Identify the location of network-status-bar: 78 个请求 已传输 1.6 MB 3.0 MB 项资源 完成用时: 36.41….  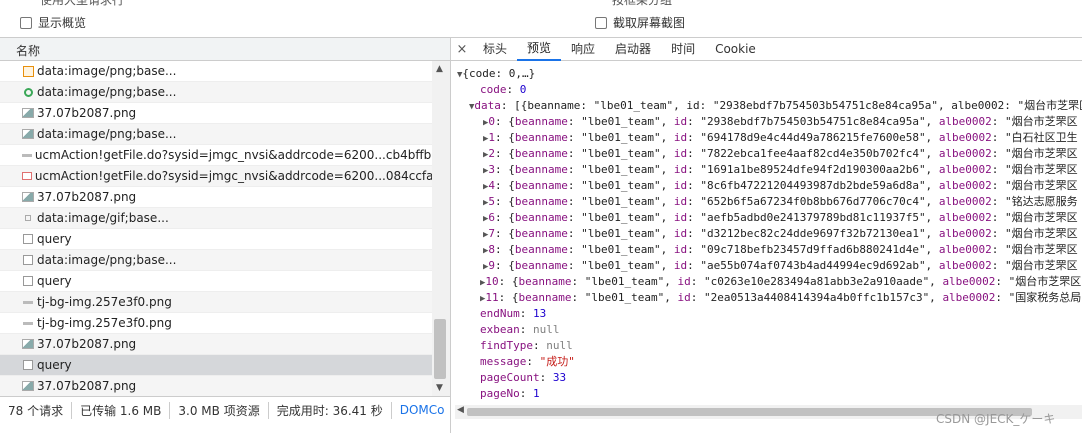
(225, 409).